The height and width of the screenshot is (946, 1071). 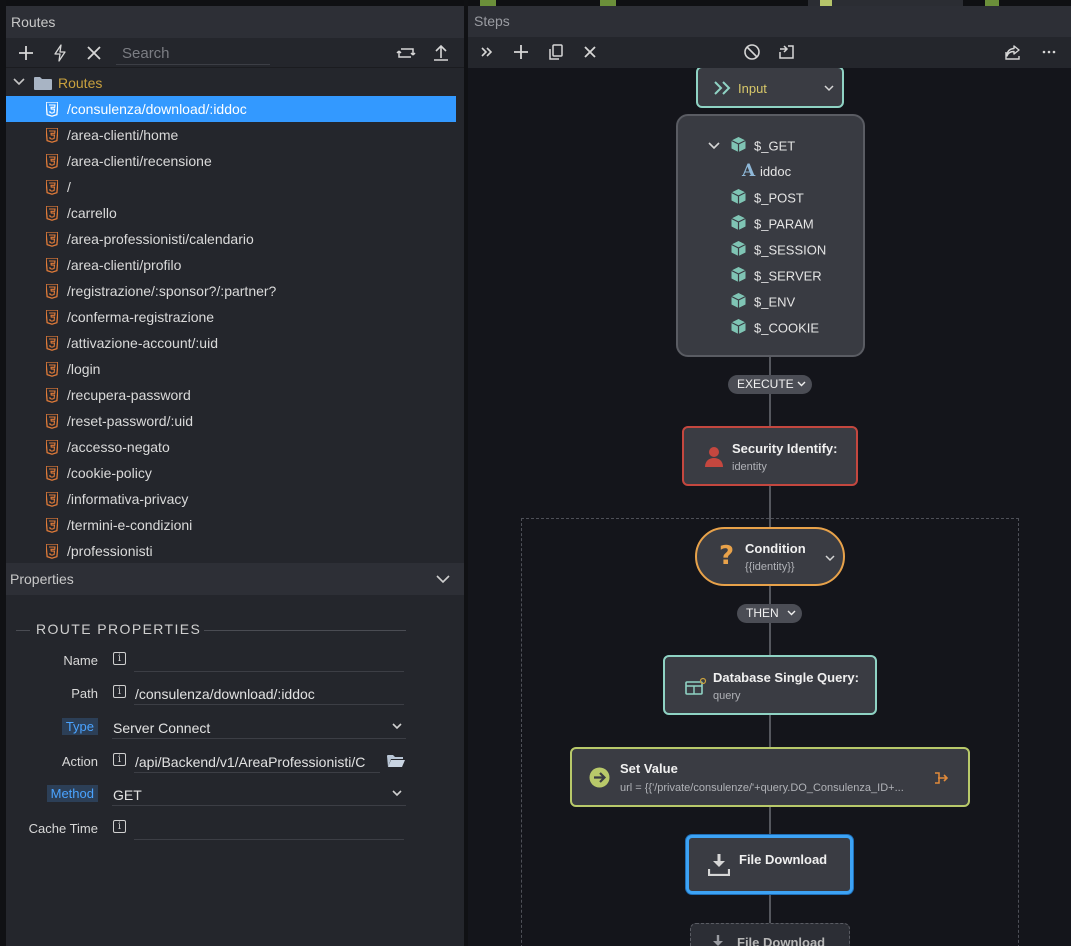 What do you see at coordinates (786, 52) in the screenshot?
I see `output-step-button` at bounding box center [786, 52].